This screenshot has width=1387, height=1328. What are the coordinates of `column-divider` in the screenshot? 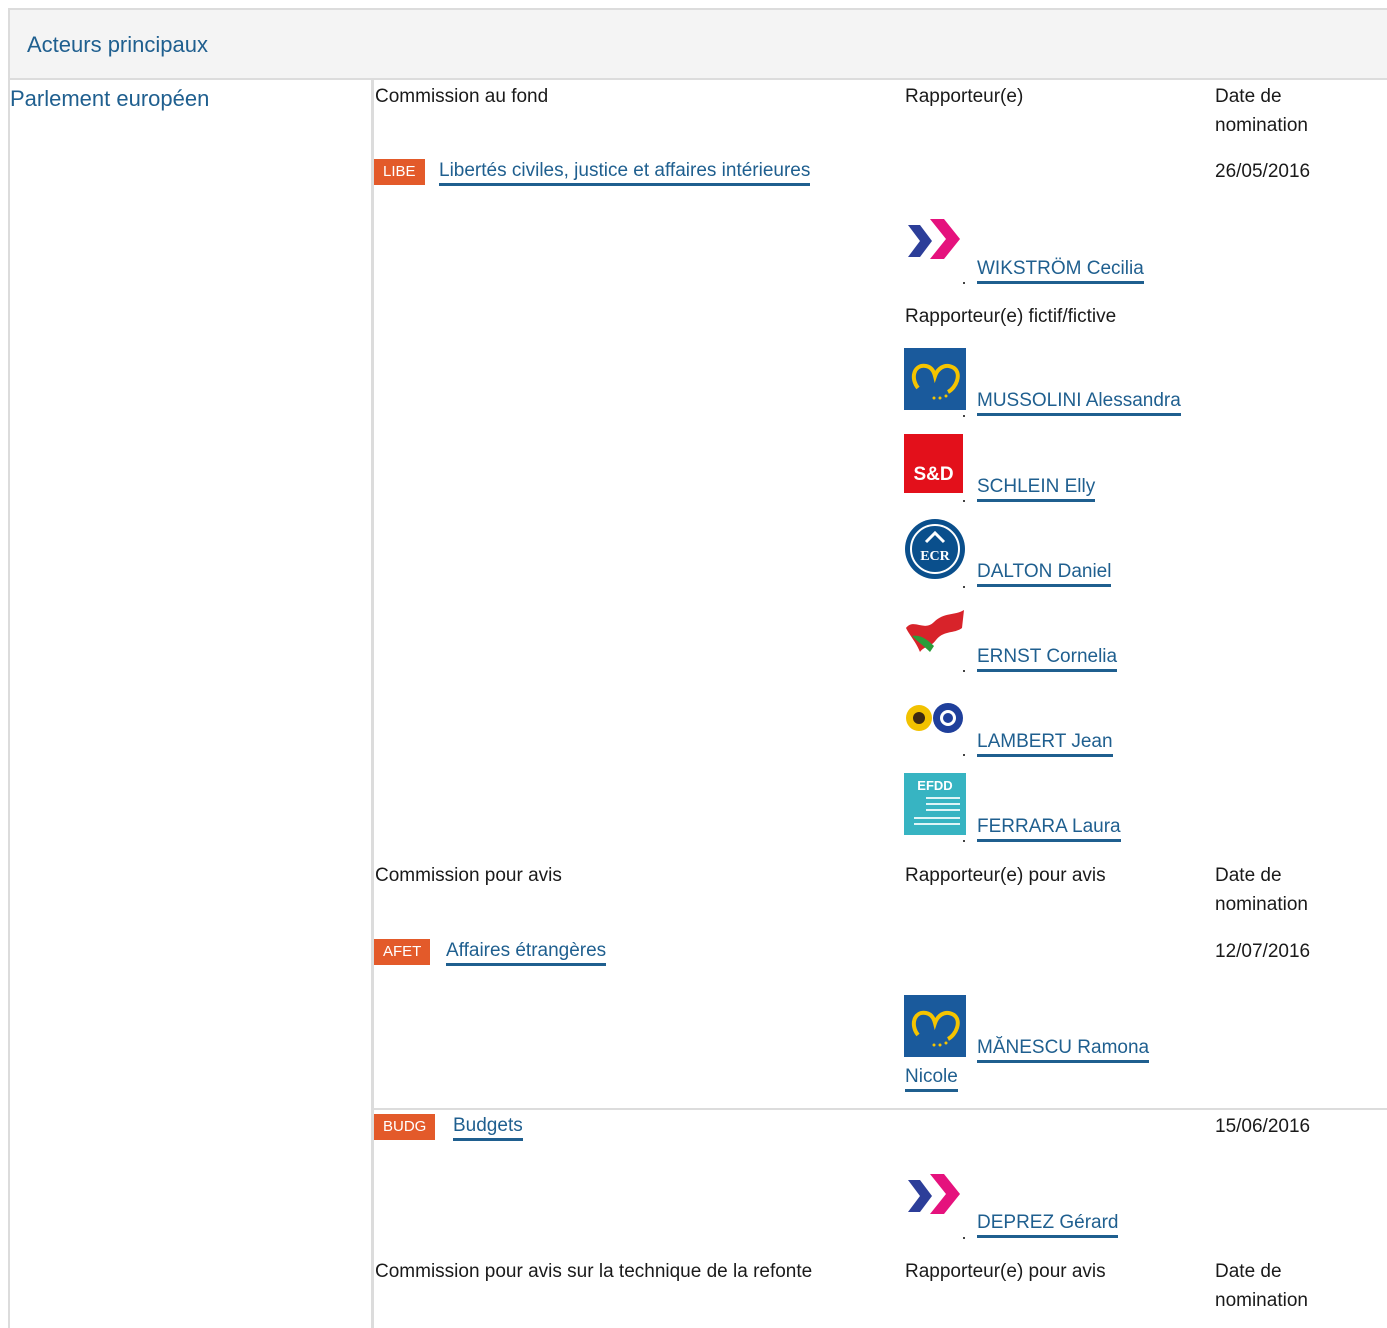 It's located at (372, 704).